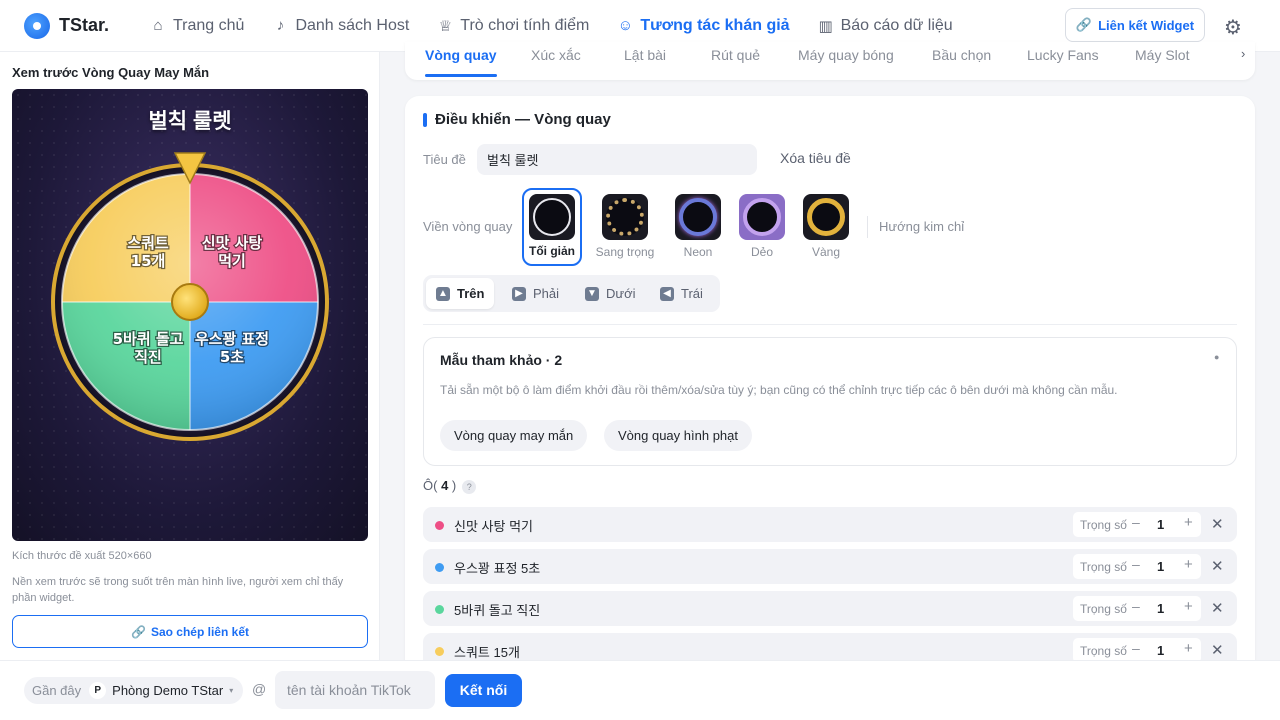 The height and width of the screenshot is (720, 1280). I want to click on connection-bar: Gần đây P Phòng Demo TStar ▾ @ Kết nối, so click(640, 690).